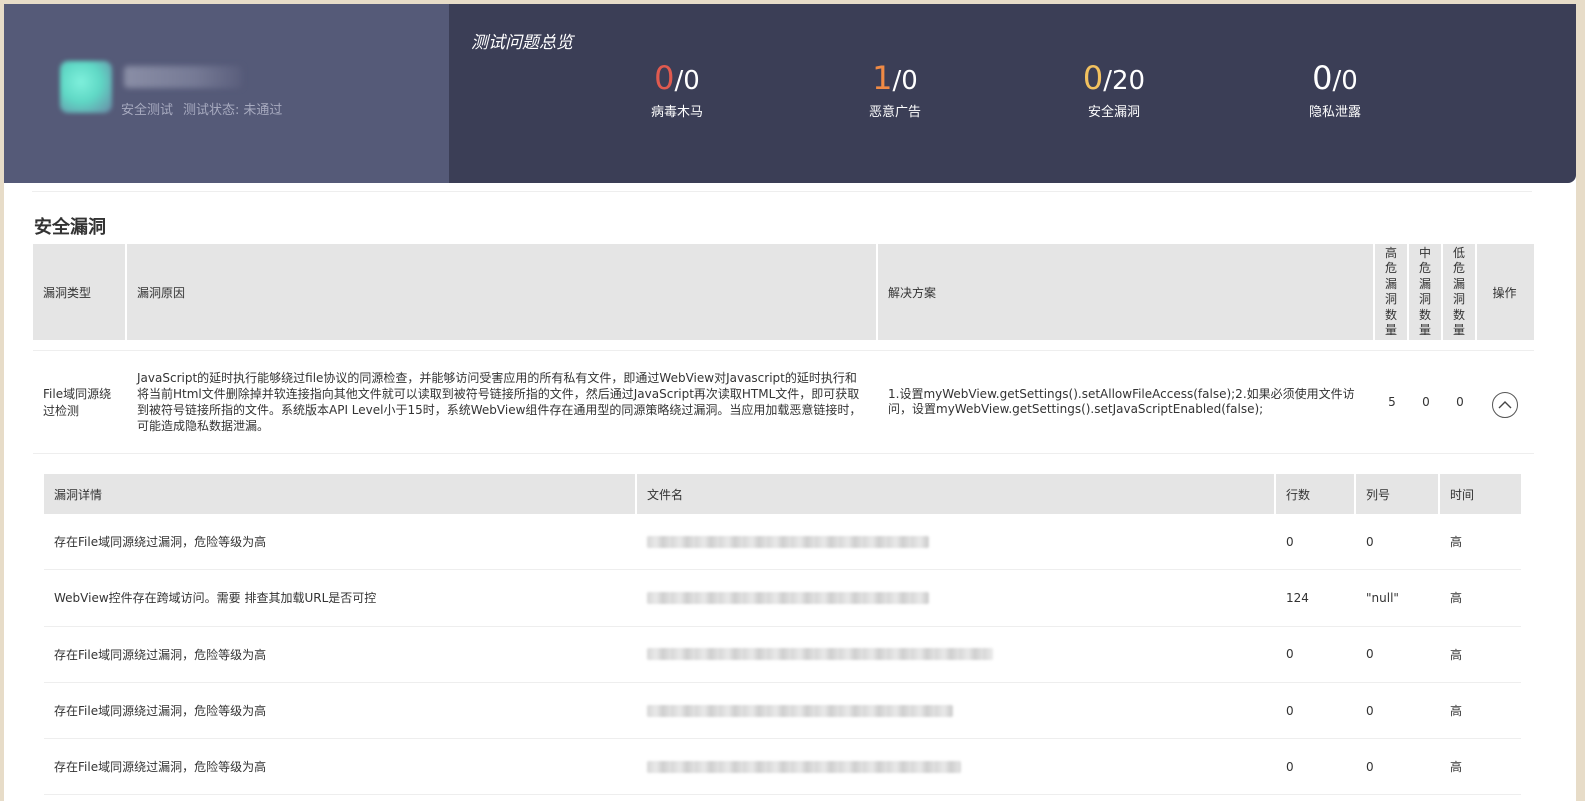  I want to click on divider, so click(782, 191).